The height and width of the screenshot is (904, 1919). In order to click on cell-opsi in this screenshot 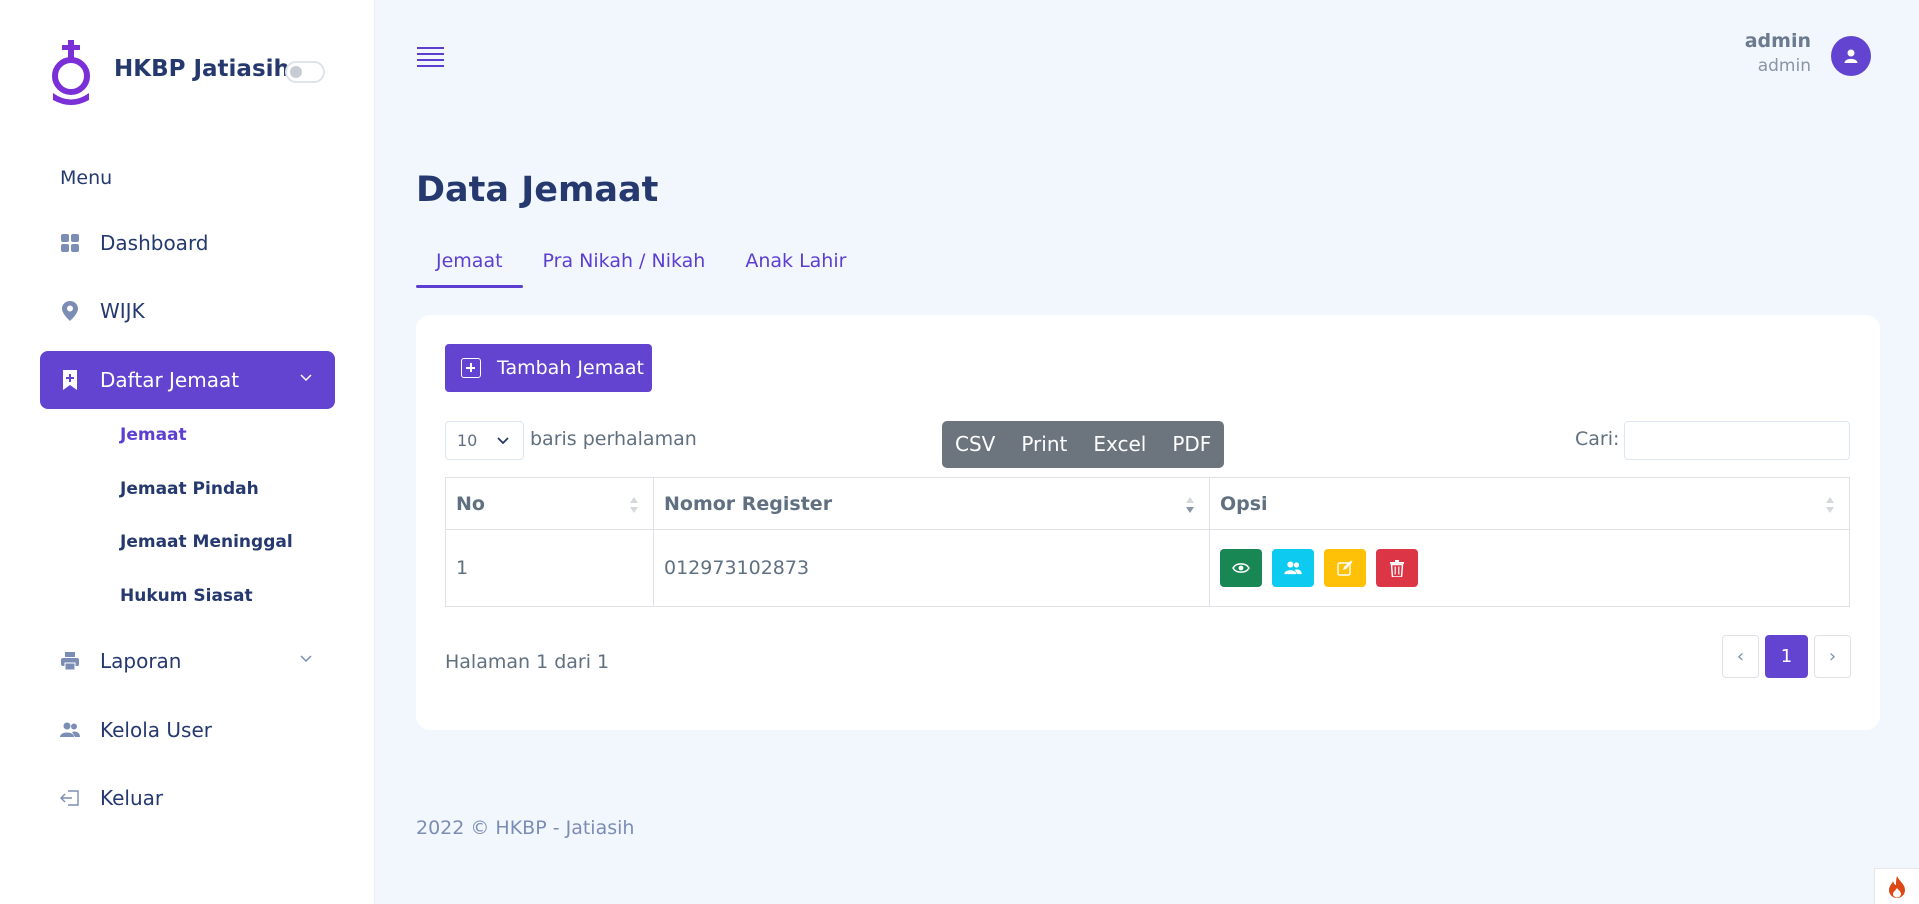, I will do `click(1529, 568)`.